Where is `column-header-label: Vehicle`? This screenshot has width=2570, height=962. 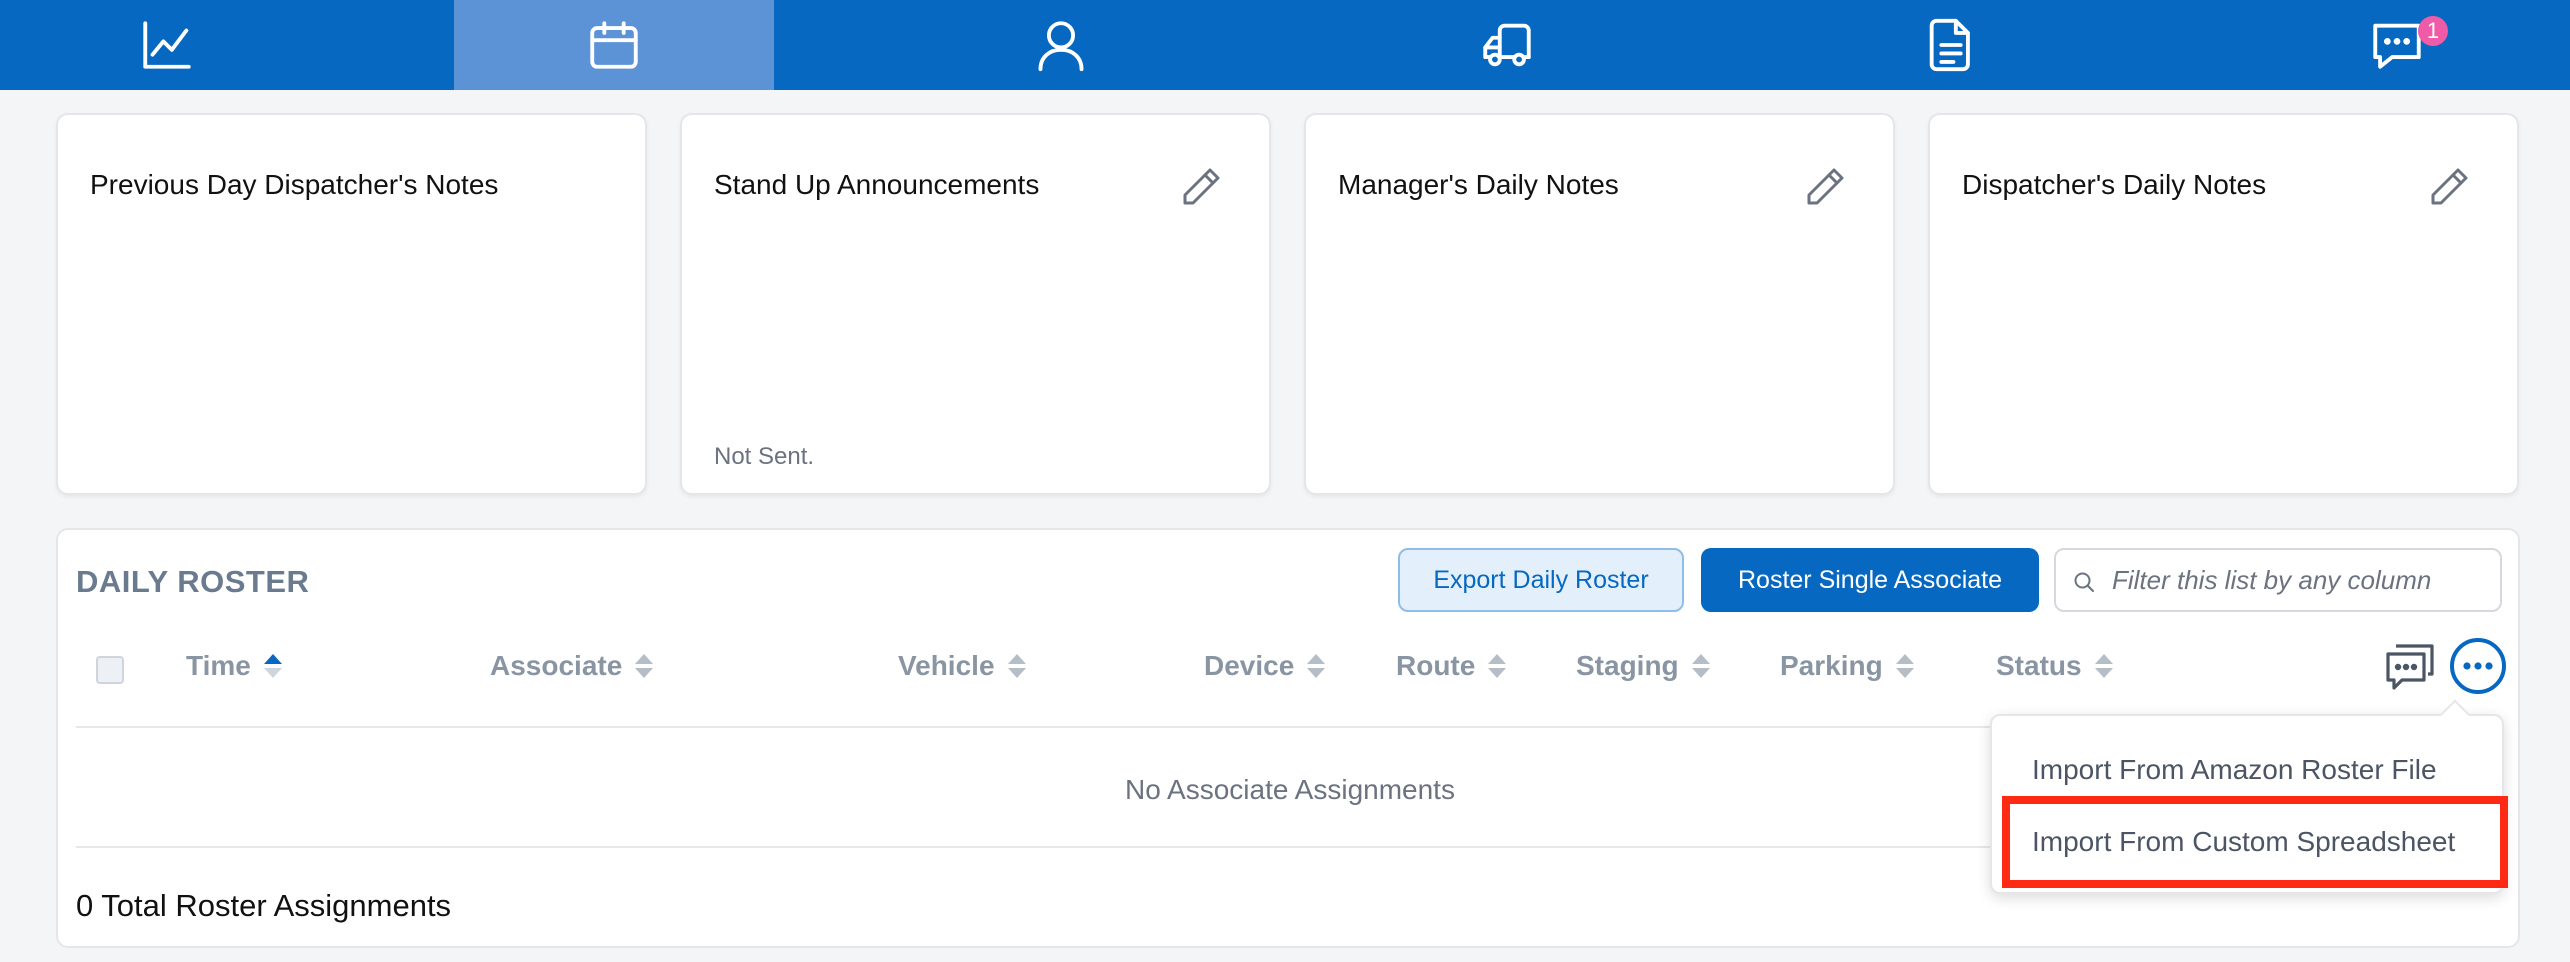 column-header-label: Vehicle is located at coordinates (946, 665).